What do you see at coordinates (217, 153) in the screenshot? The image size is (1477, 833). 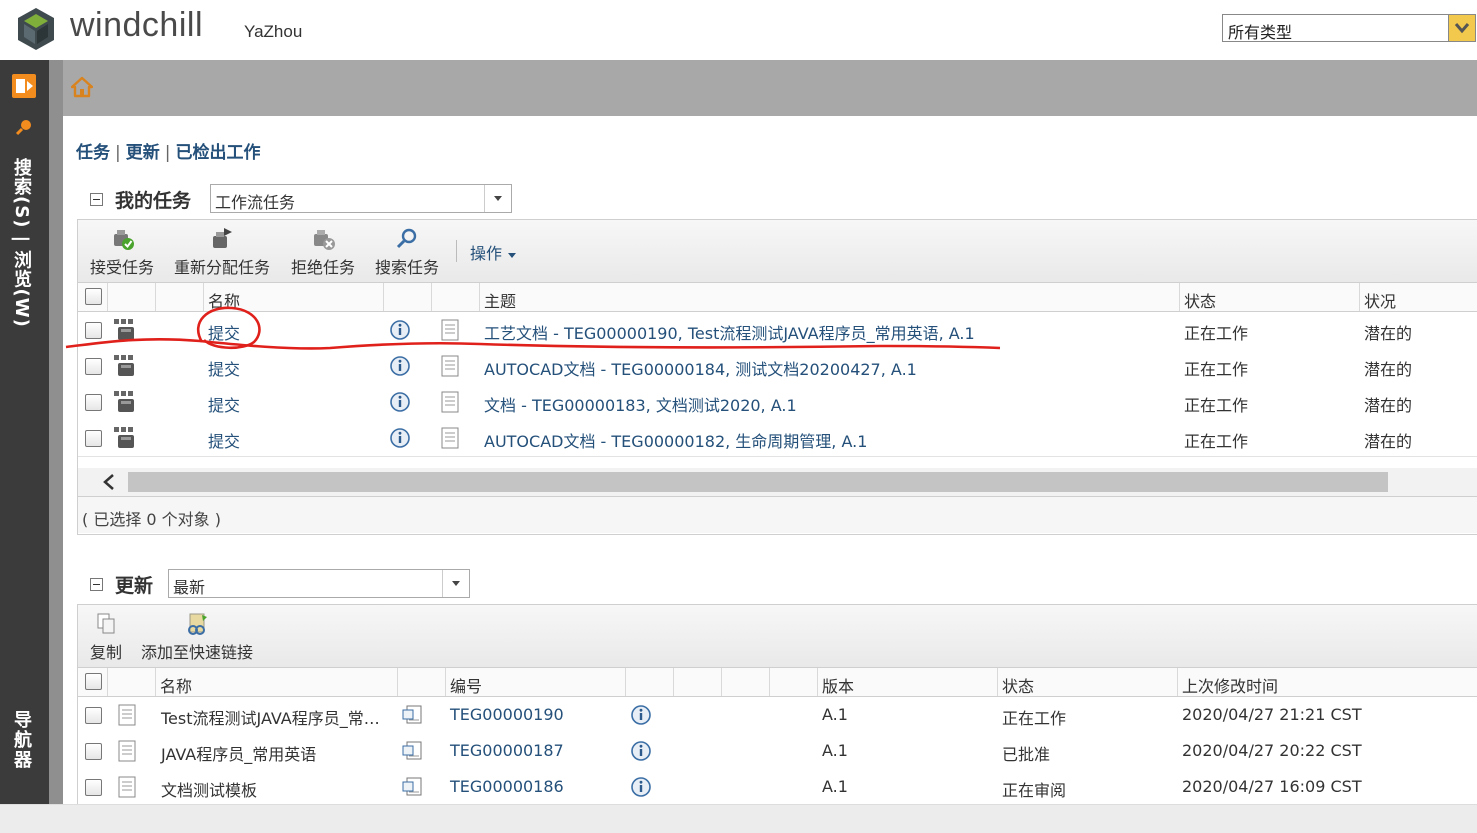 I see `nav-checked-out-link: 已检出工作` at bounding box center [217, 153].